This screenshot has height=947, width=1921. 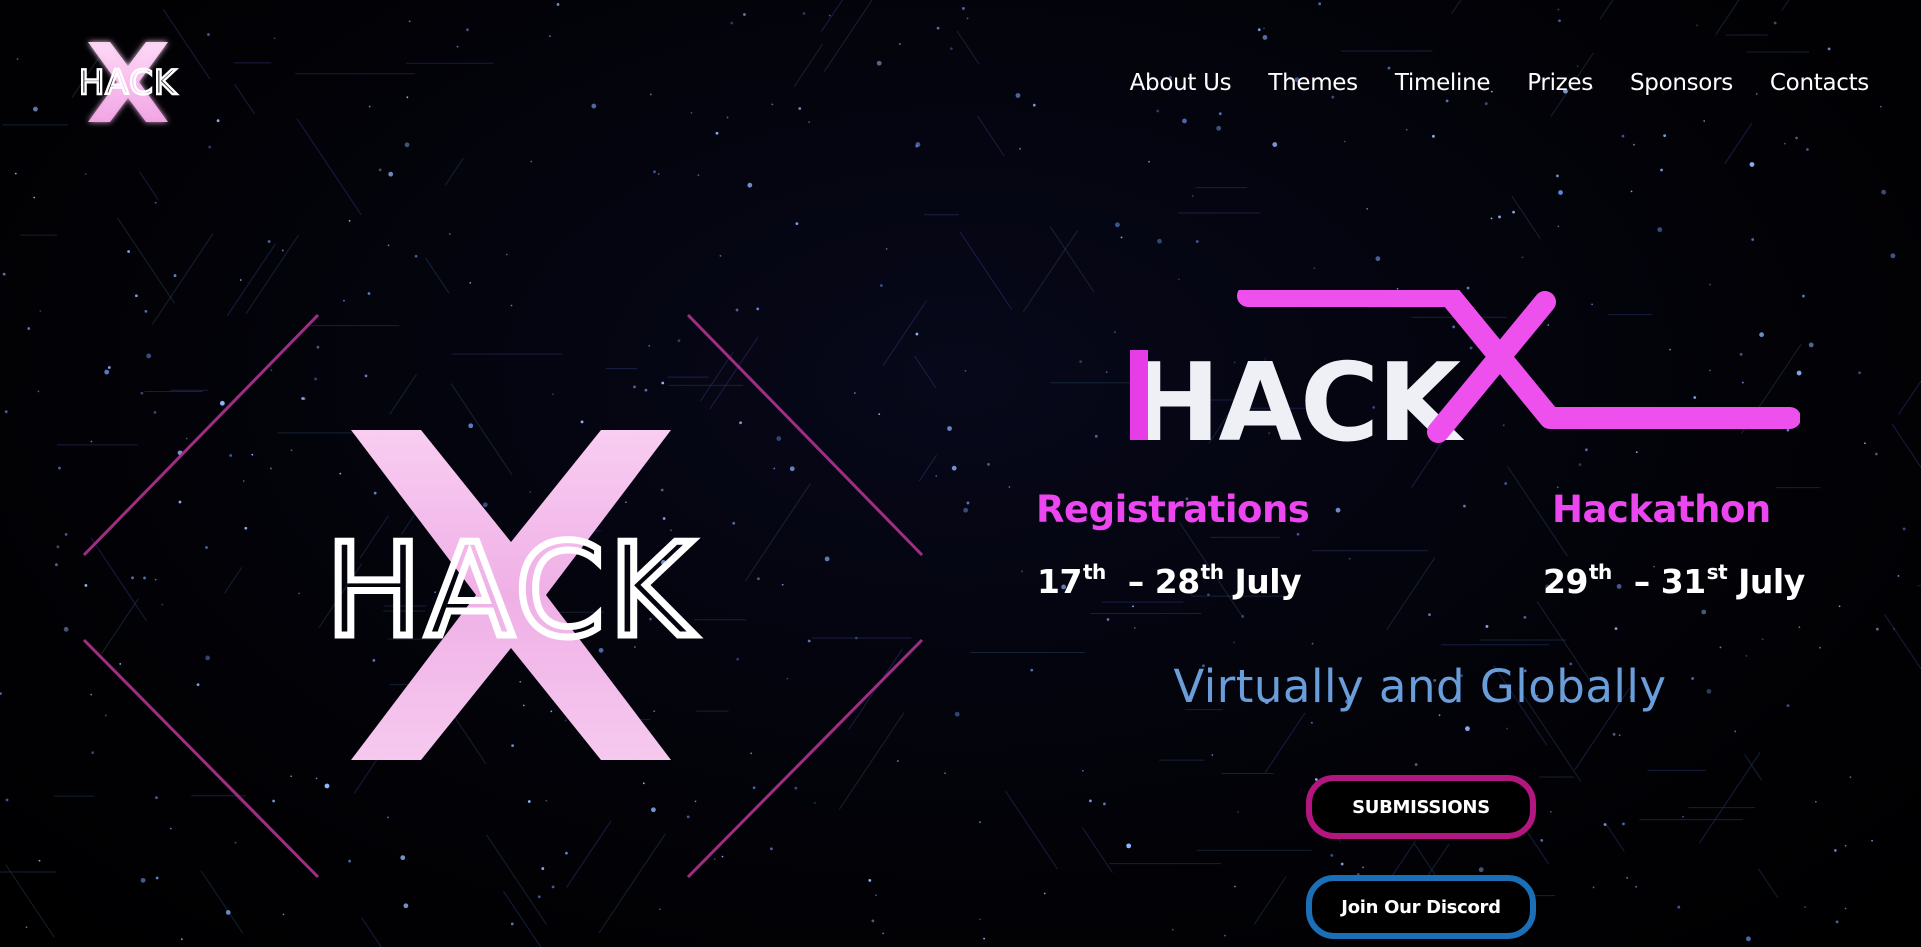 What do you see at coordinates (1313, 83) in the screenshot?
I see `nav-themes: Themes` at bounding box center [1313, 83].